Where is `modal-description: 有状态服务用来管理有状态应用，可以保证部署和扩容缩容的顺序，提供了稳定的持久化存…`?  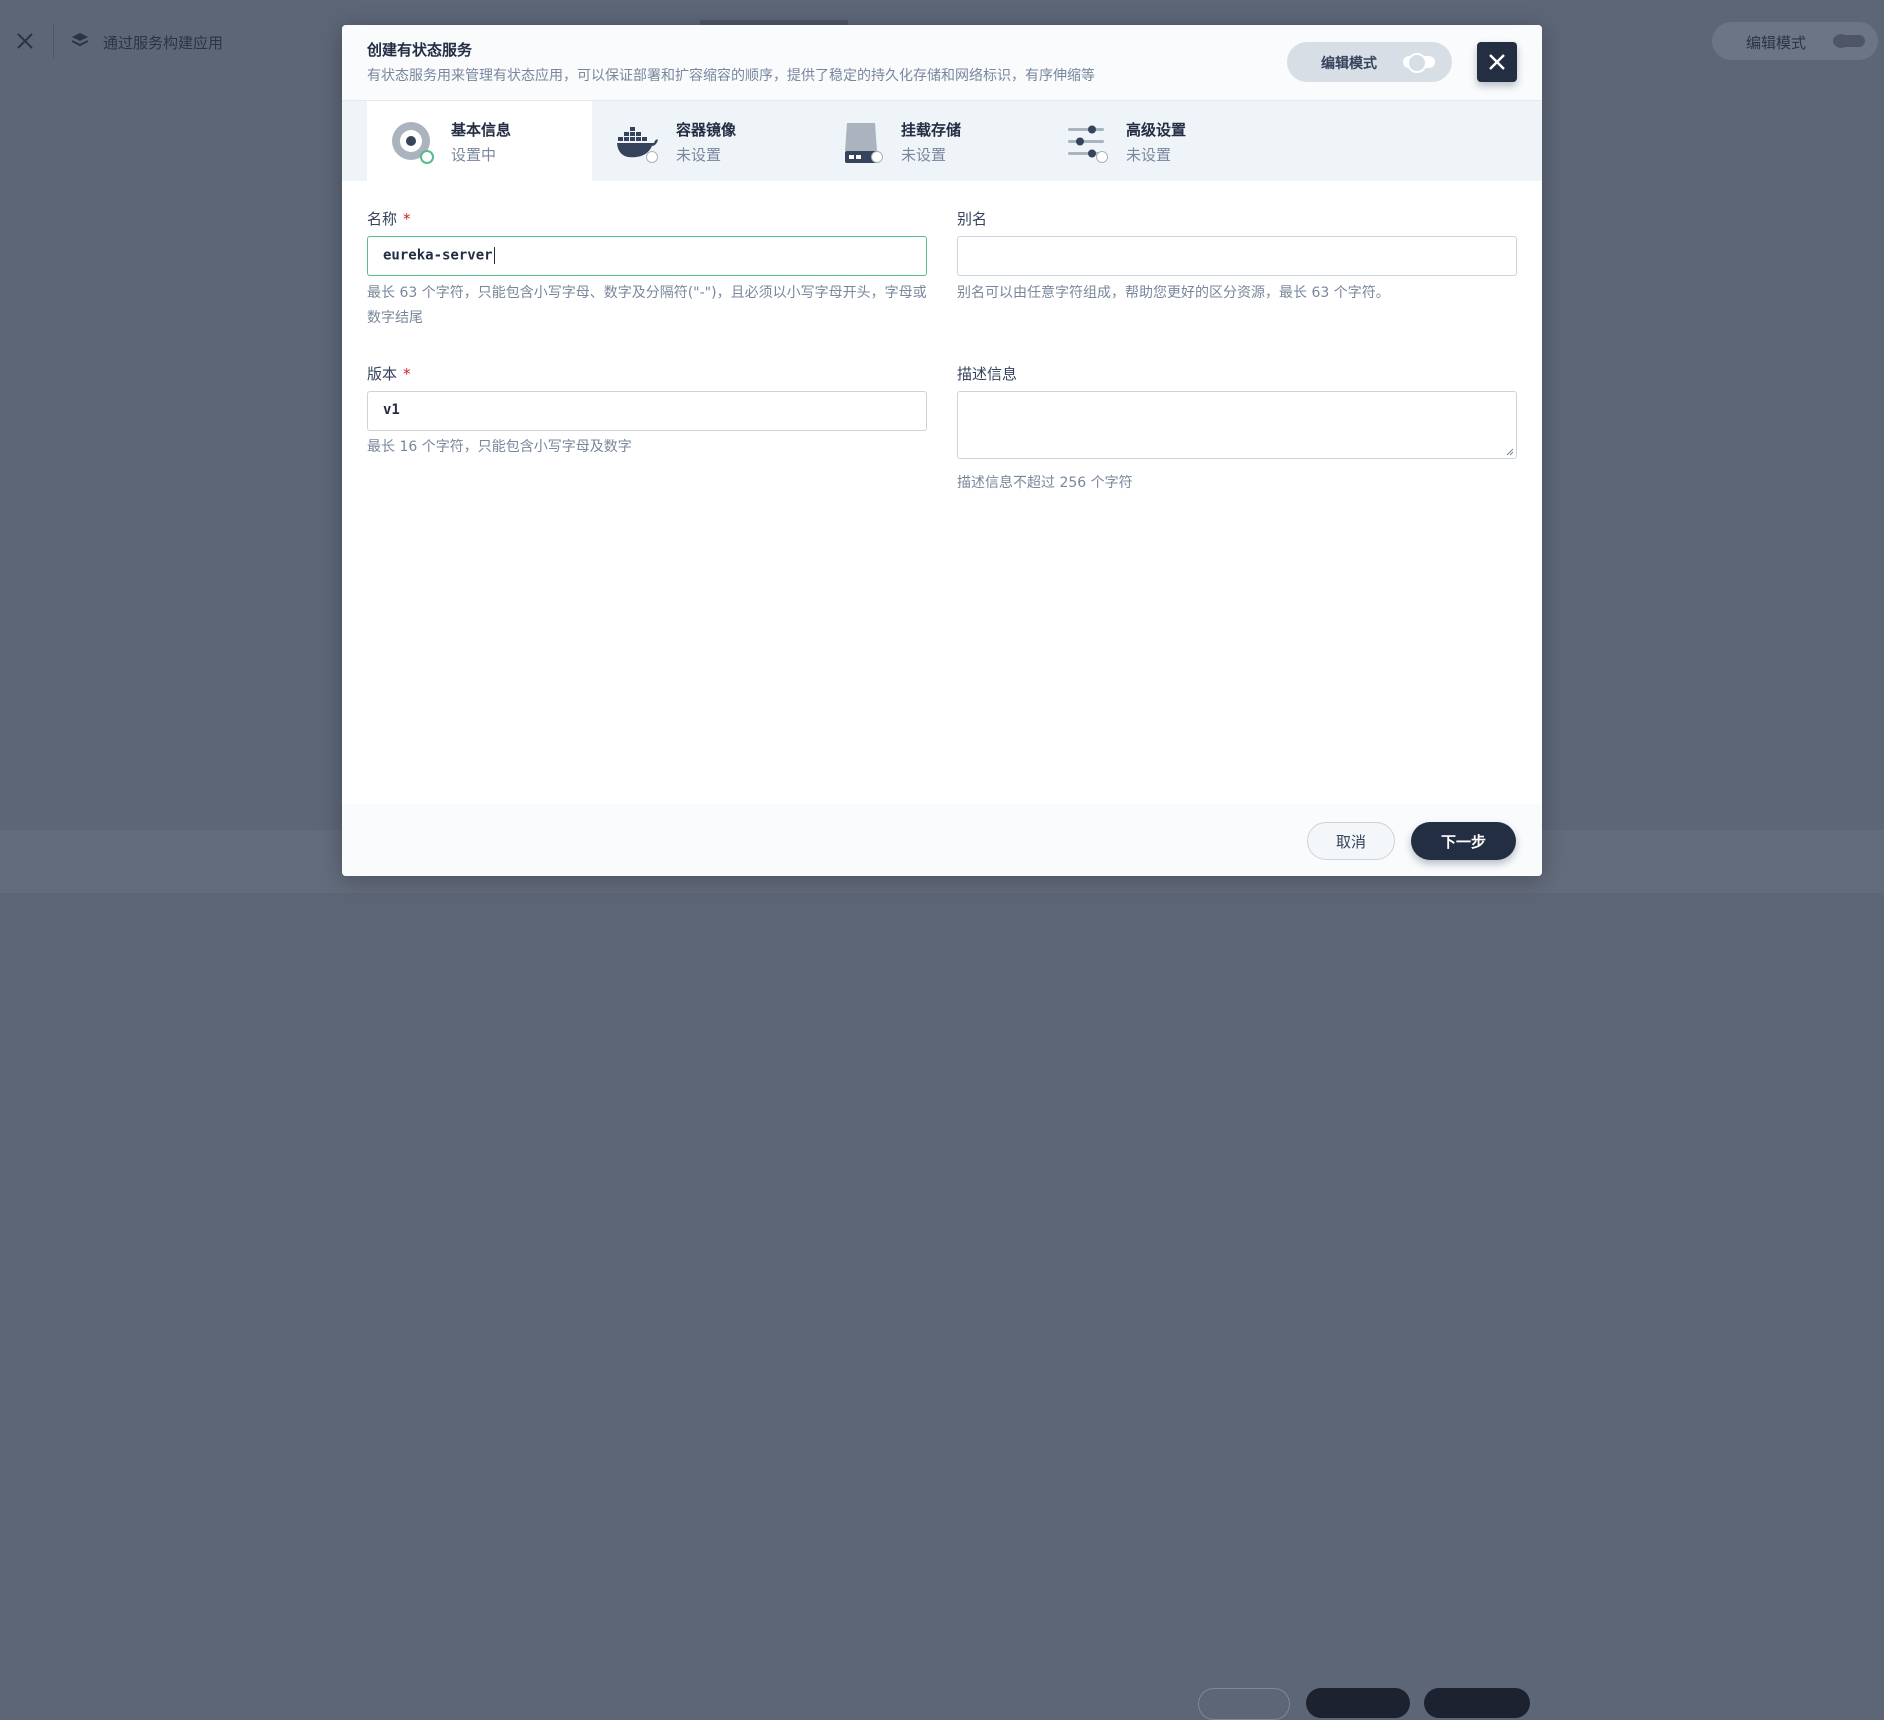 modal-description: 有状态服务用来管理有状态应用，可以保证部署和扩容缩容的顺序，提供了稳定的持久化存… is located at coordinates (731, 76).